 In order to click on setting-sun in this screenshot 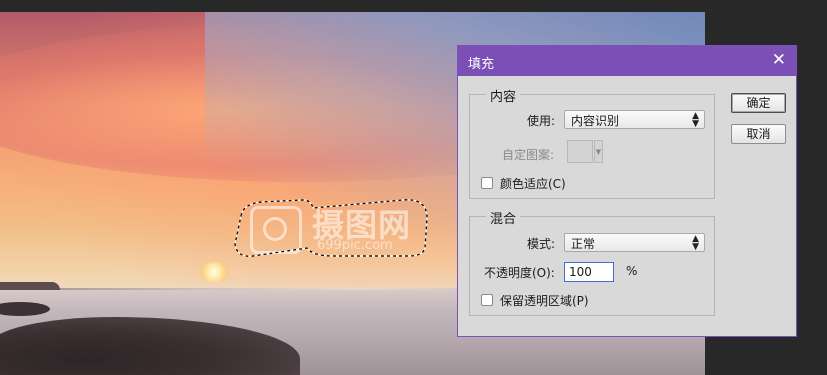, I will do `click(214, 272)`.